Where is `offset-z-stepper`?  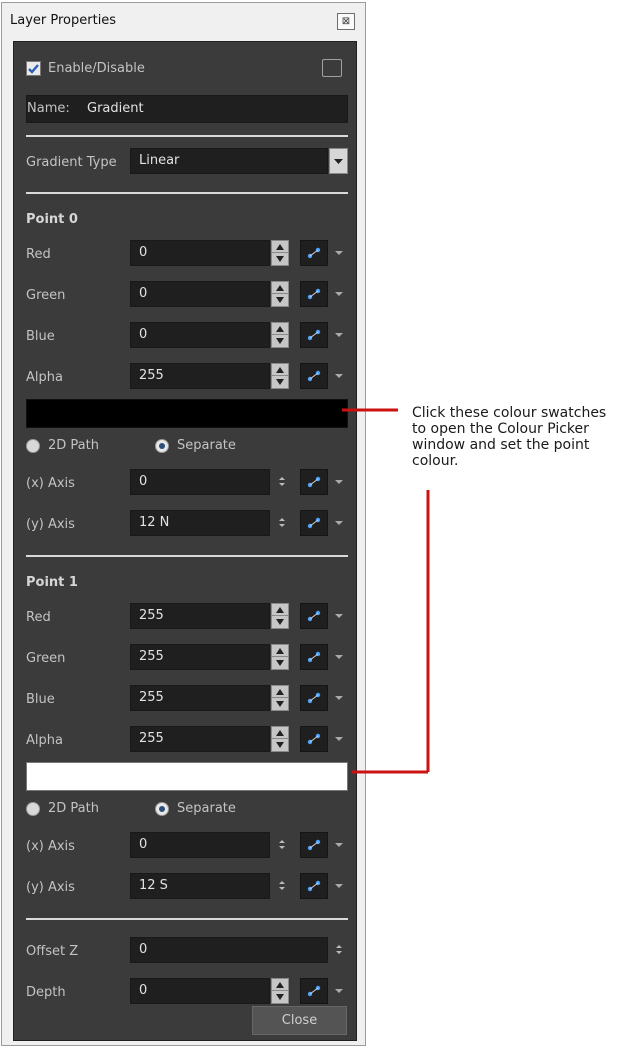
offset-z-stepper is located at coordinates (339, 950).